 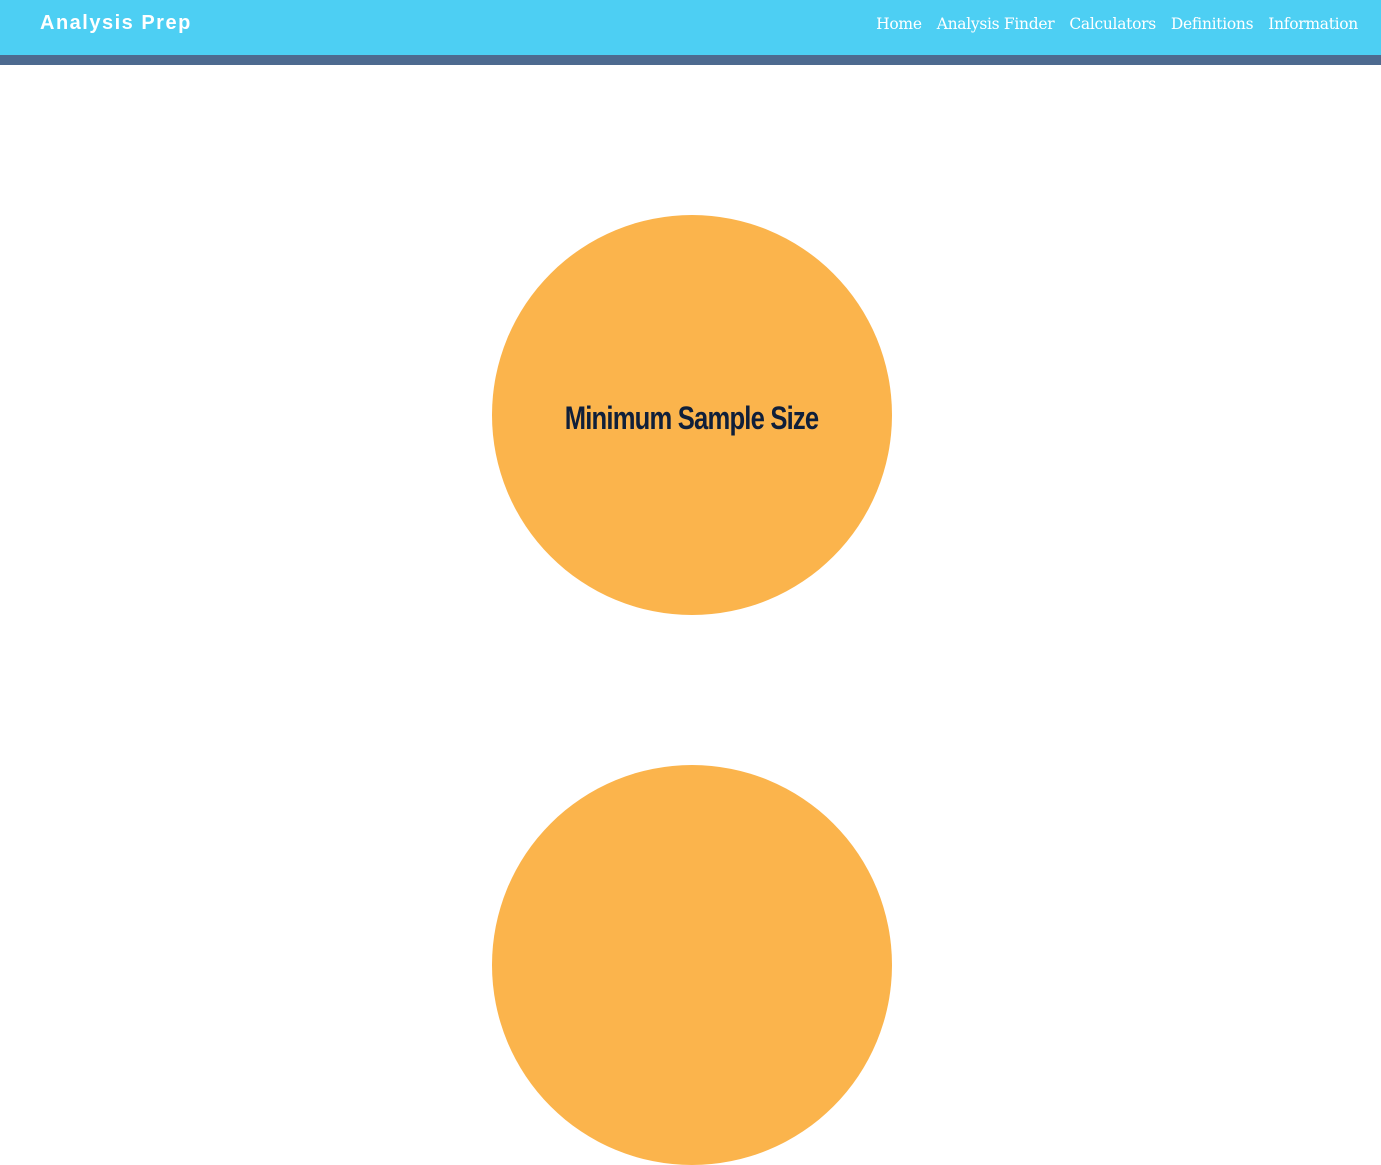 I want to click on minimum-sample-size-button: Minimum Sample Size, so click(x=692, y=415).